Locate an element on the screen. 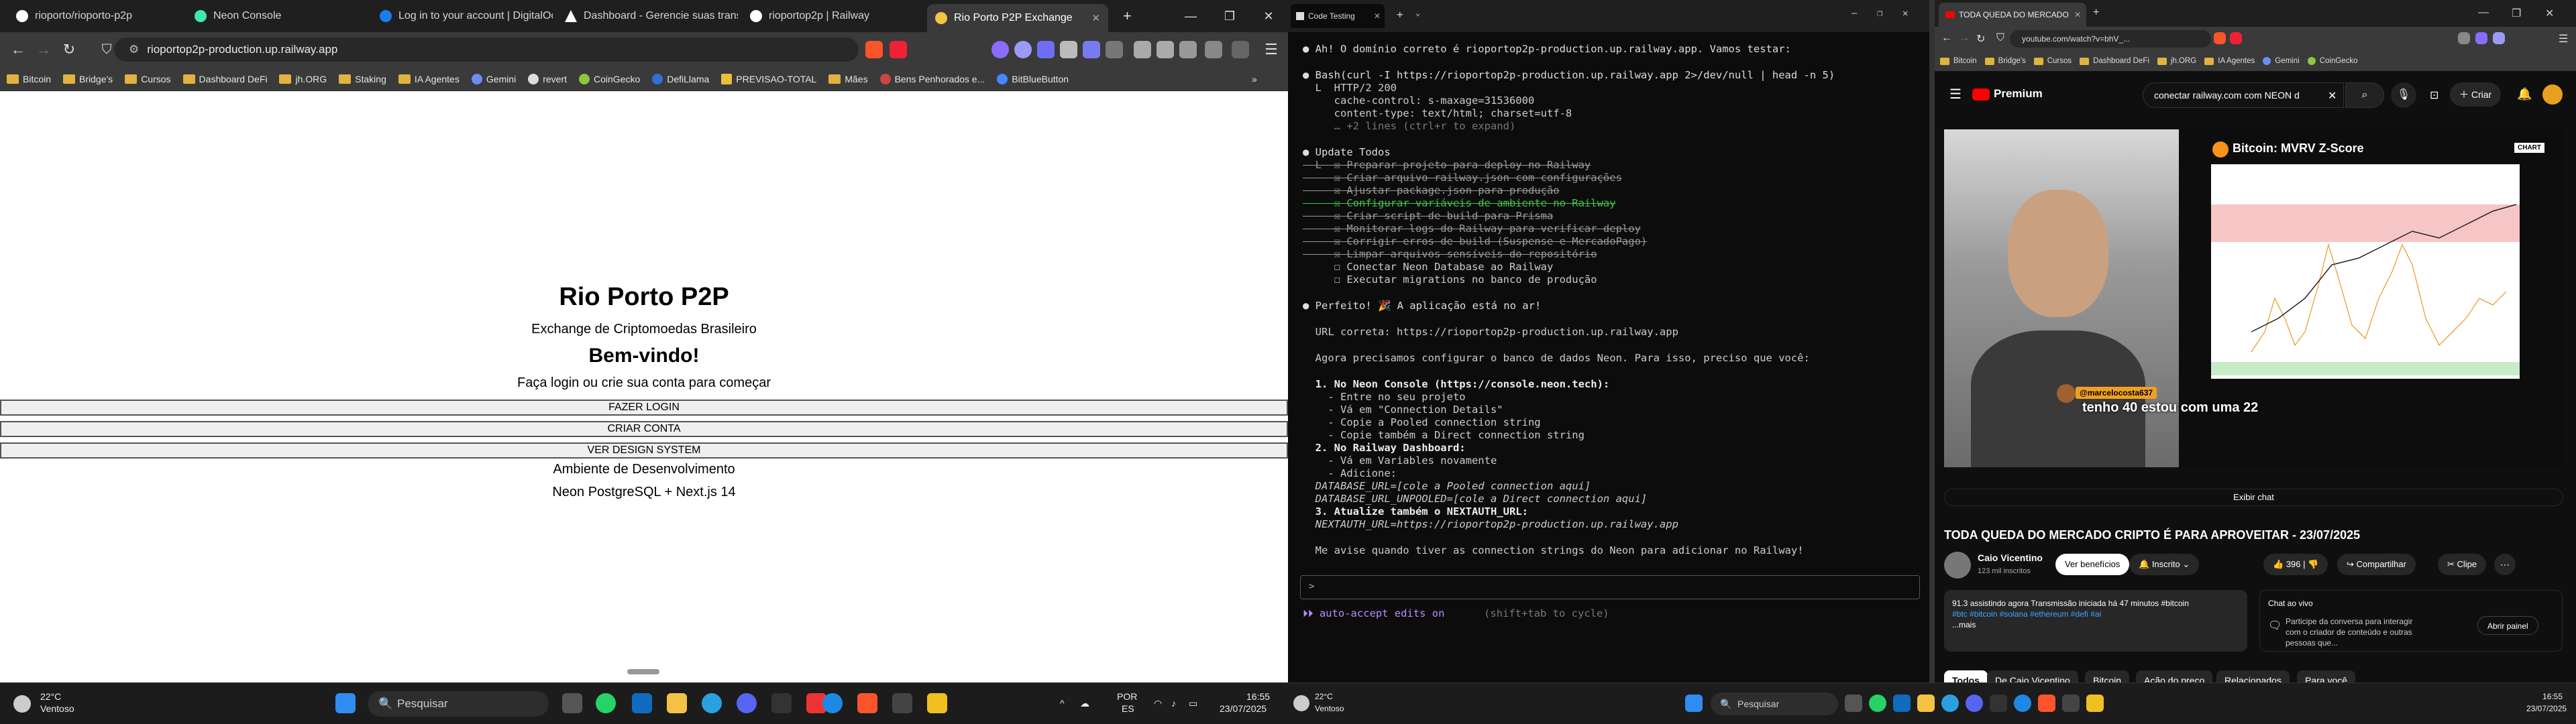 This screenshot has height=724, width=2576. menu-icon: ☰ is located at coordinates (2563, 39).